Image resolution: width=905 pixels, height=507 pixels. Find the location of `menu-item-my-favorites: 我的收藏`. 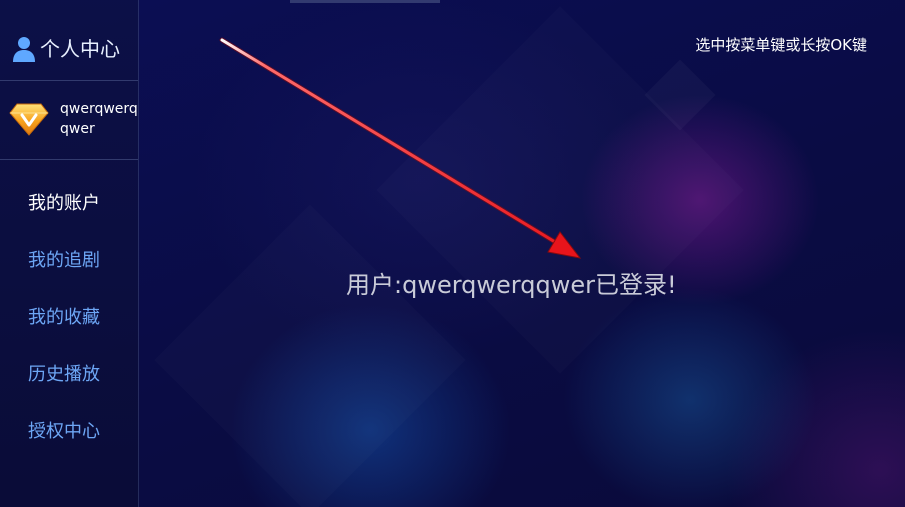

menu-item-my-favorites: 我的收藏 is located at coordinates (69, 317).